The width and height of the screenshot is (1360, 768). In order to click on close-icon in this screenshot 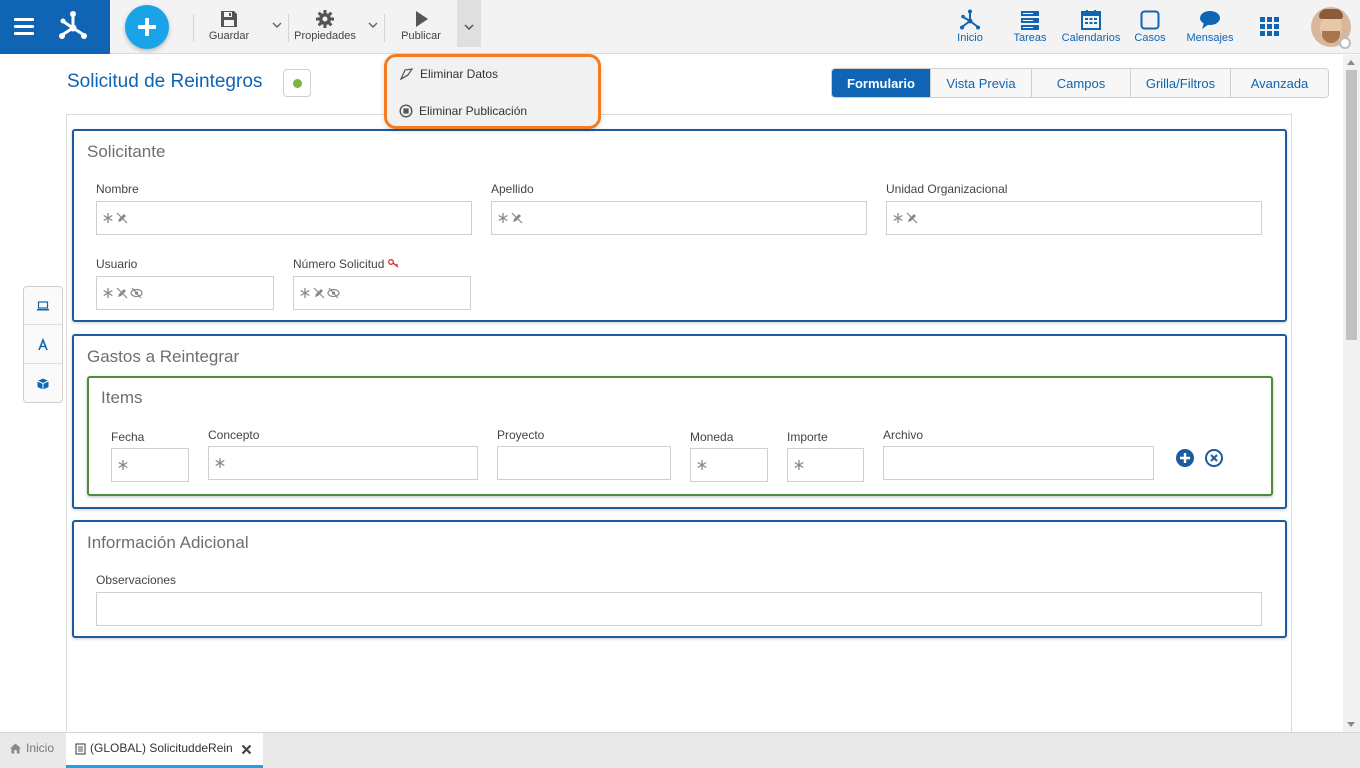, I will do `click(246, 749)`.